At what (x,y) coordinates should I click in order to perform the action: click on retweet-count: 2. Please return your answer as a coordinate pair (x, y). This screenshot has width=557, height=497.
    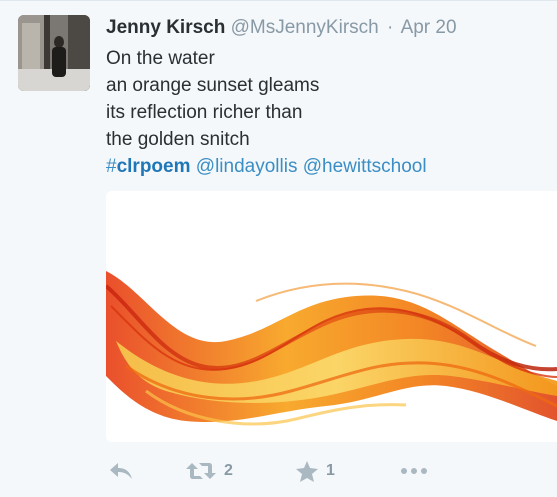
    Looking at the image, I should click on (228, 470).